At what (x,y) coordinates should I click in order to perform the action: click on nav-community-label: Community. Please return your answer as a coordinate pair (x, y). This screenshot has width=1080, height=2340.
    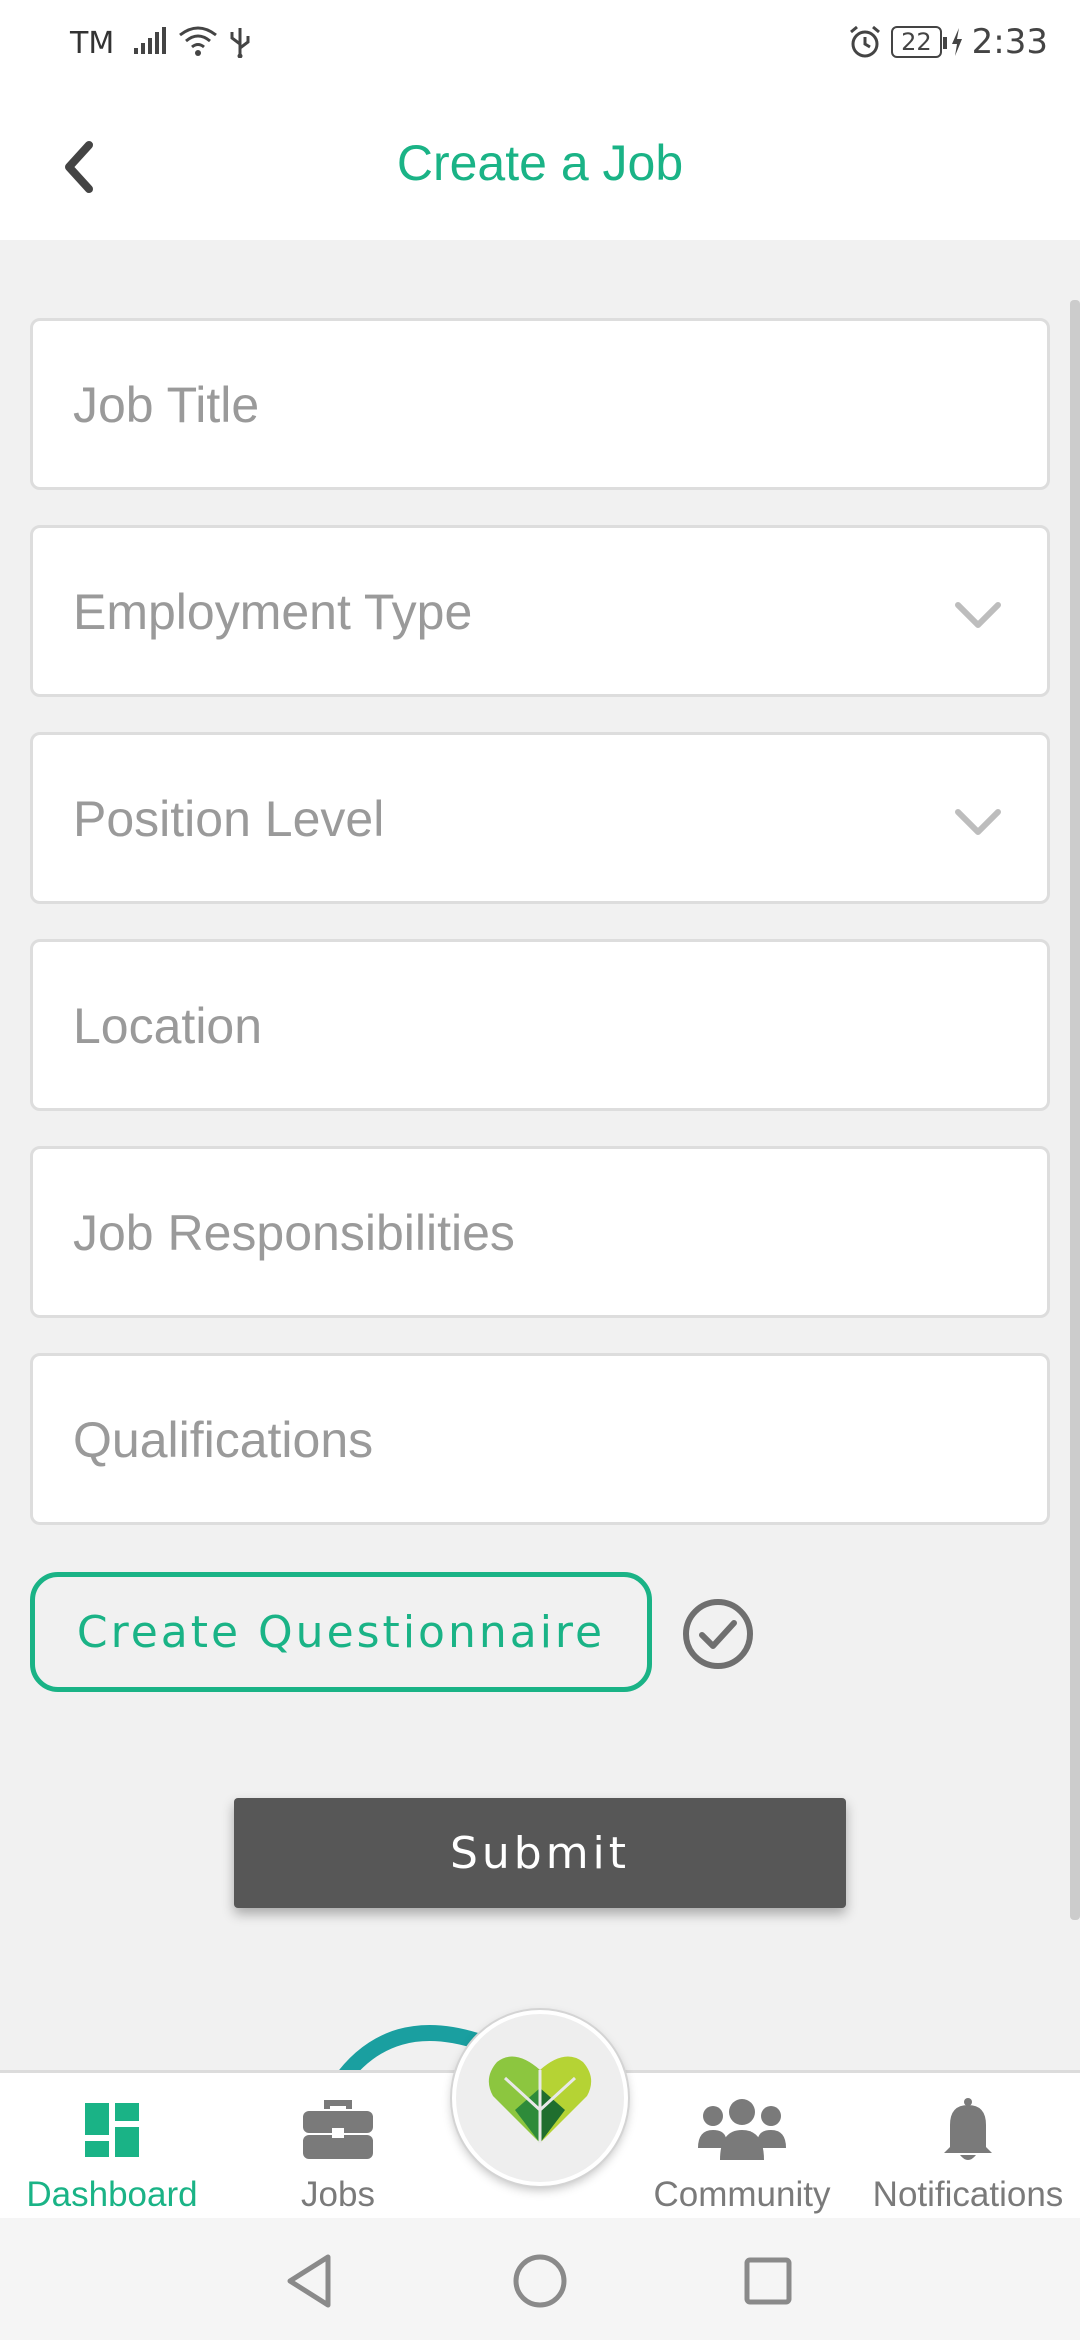
    Looking at the image, I should click on (742, 2194).